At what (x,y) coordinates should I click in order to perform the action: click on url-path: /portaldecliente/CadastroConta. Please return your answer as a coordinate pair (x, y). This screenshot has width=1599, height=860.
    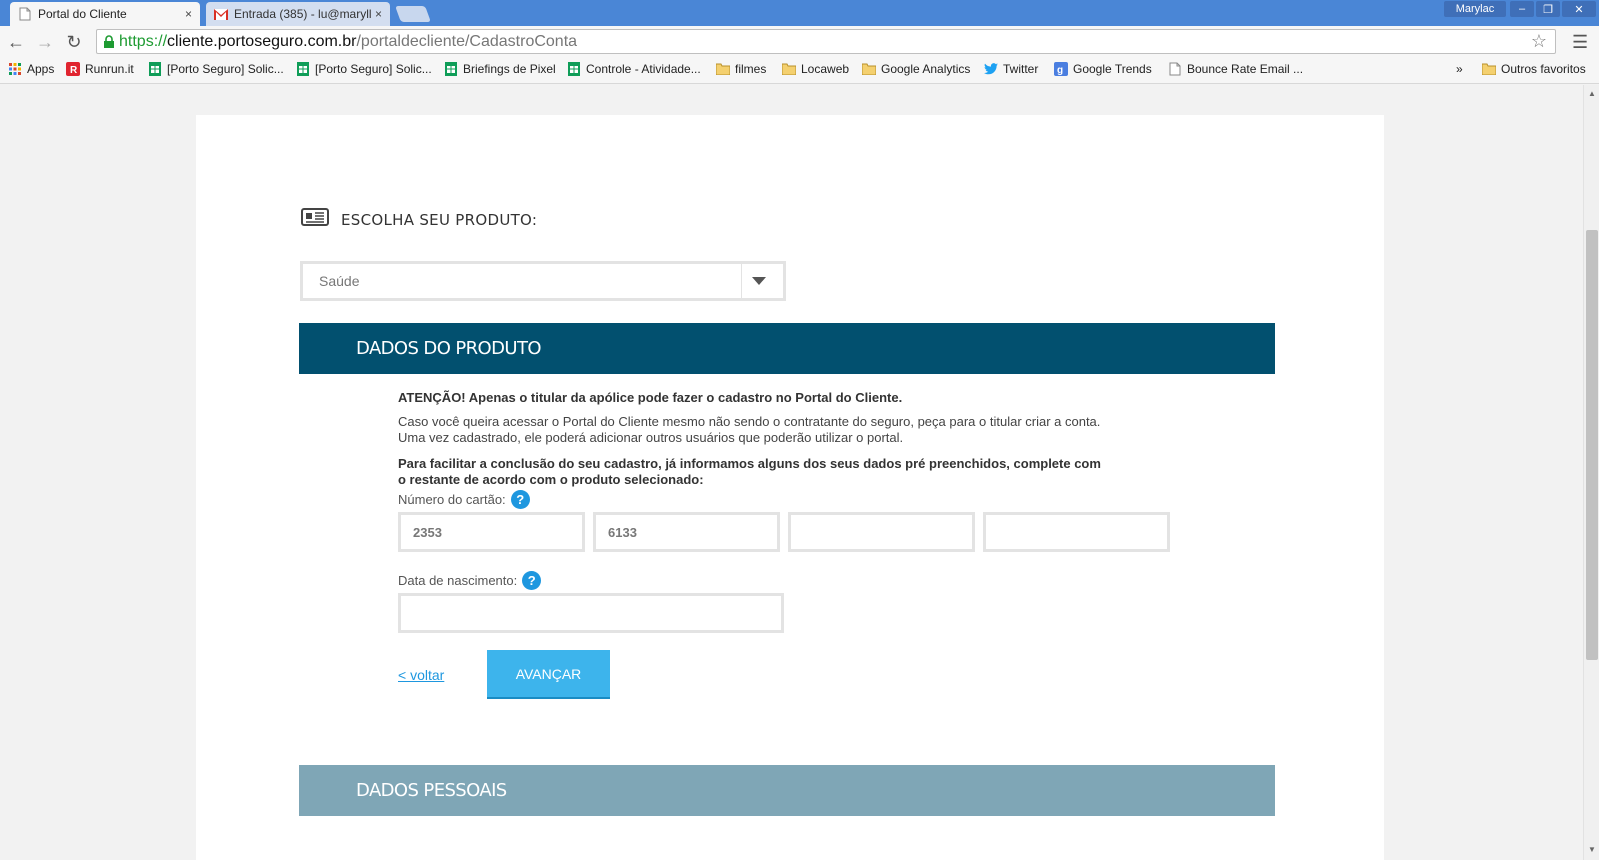
    Looking at the image, I should click on (467, 41).